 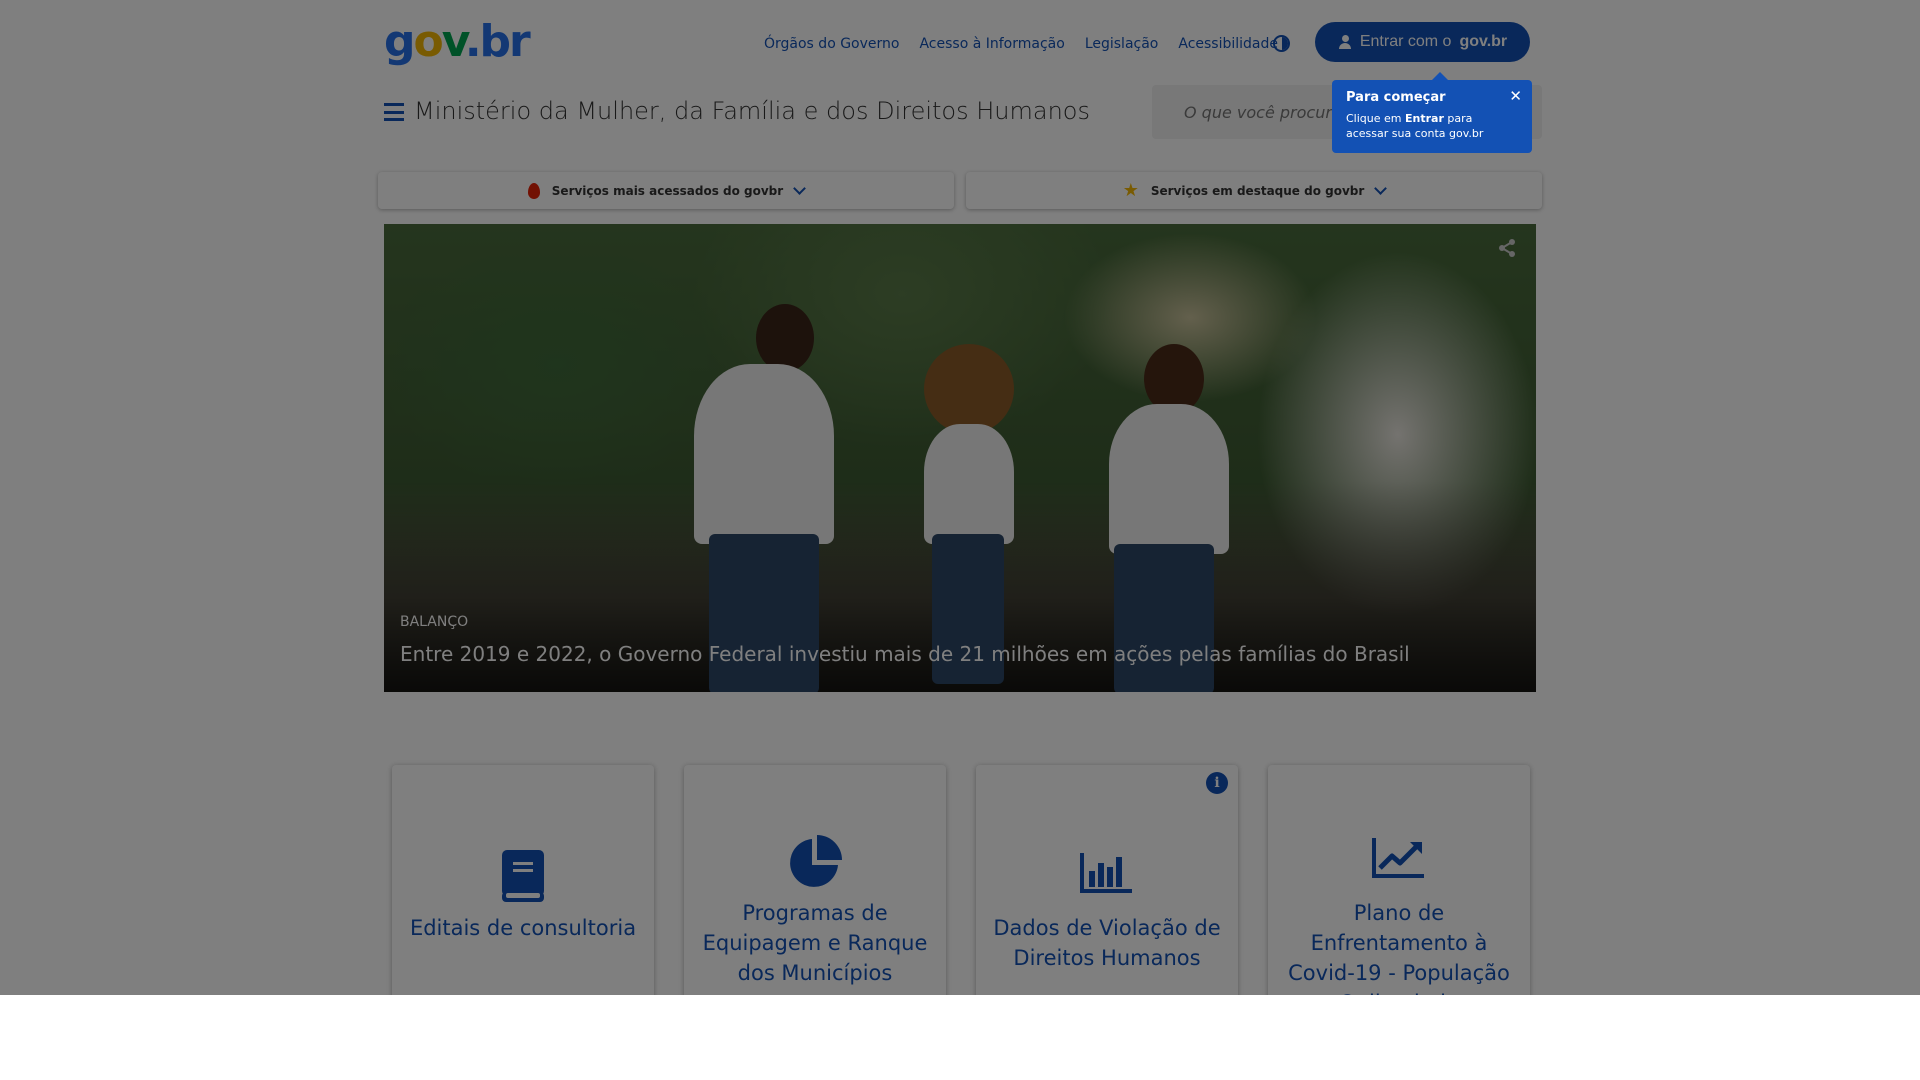 What do you see at coordinates (434, 622) in the screenshot?
I see `hero-tag: BALANÇO` at bounding box center [434, 622].